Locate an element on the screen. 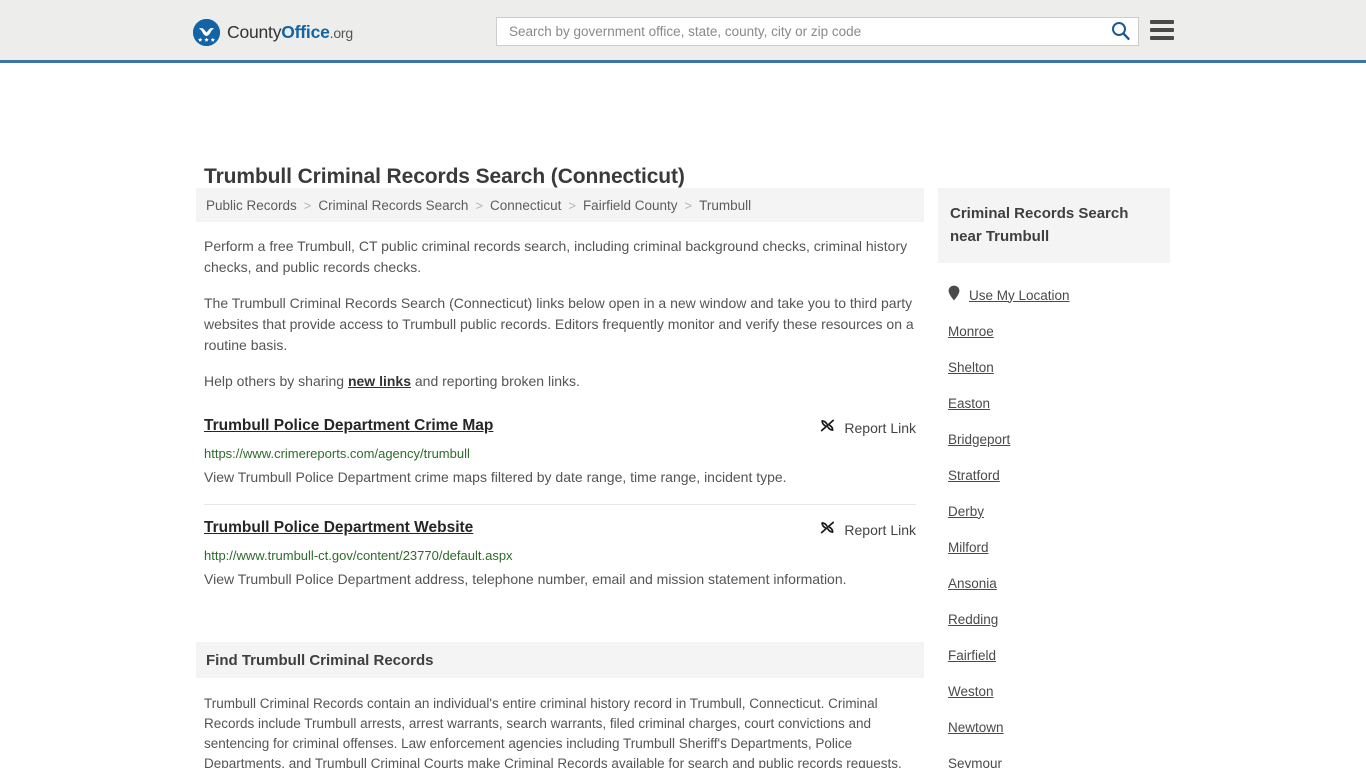 The width and height of the screenshot is (1366, 768). result-title-link: Trumbull Police Department Website is located at coordinates (338, 528).